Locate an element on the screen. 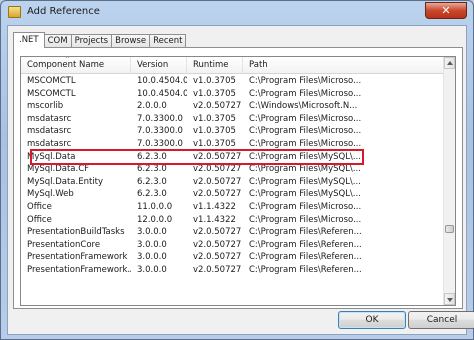 This screenshot has height=340, width=474. chevron-down-icon is located at coordinates (450, 300).